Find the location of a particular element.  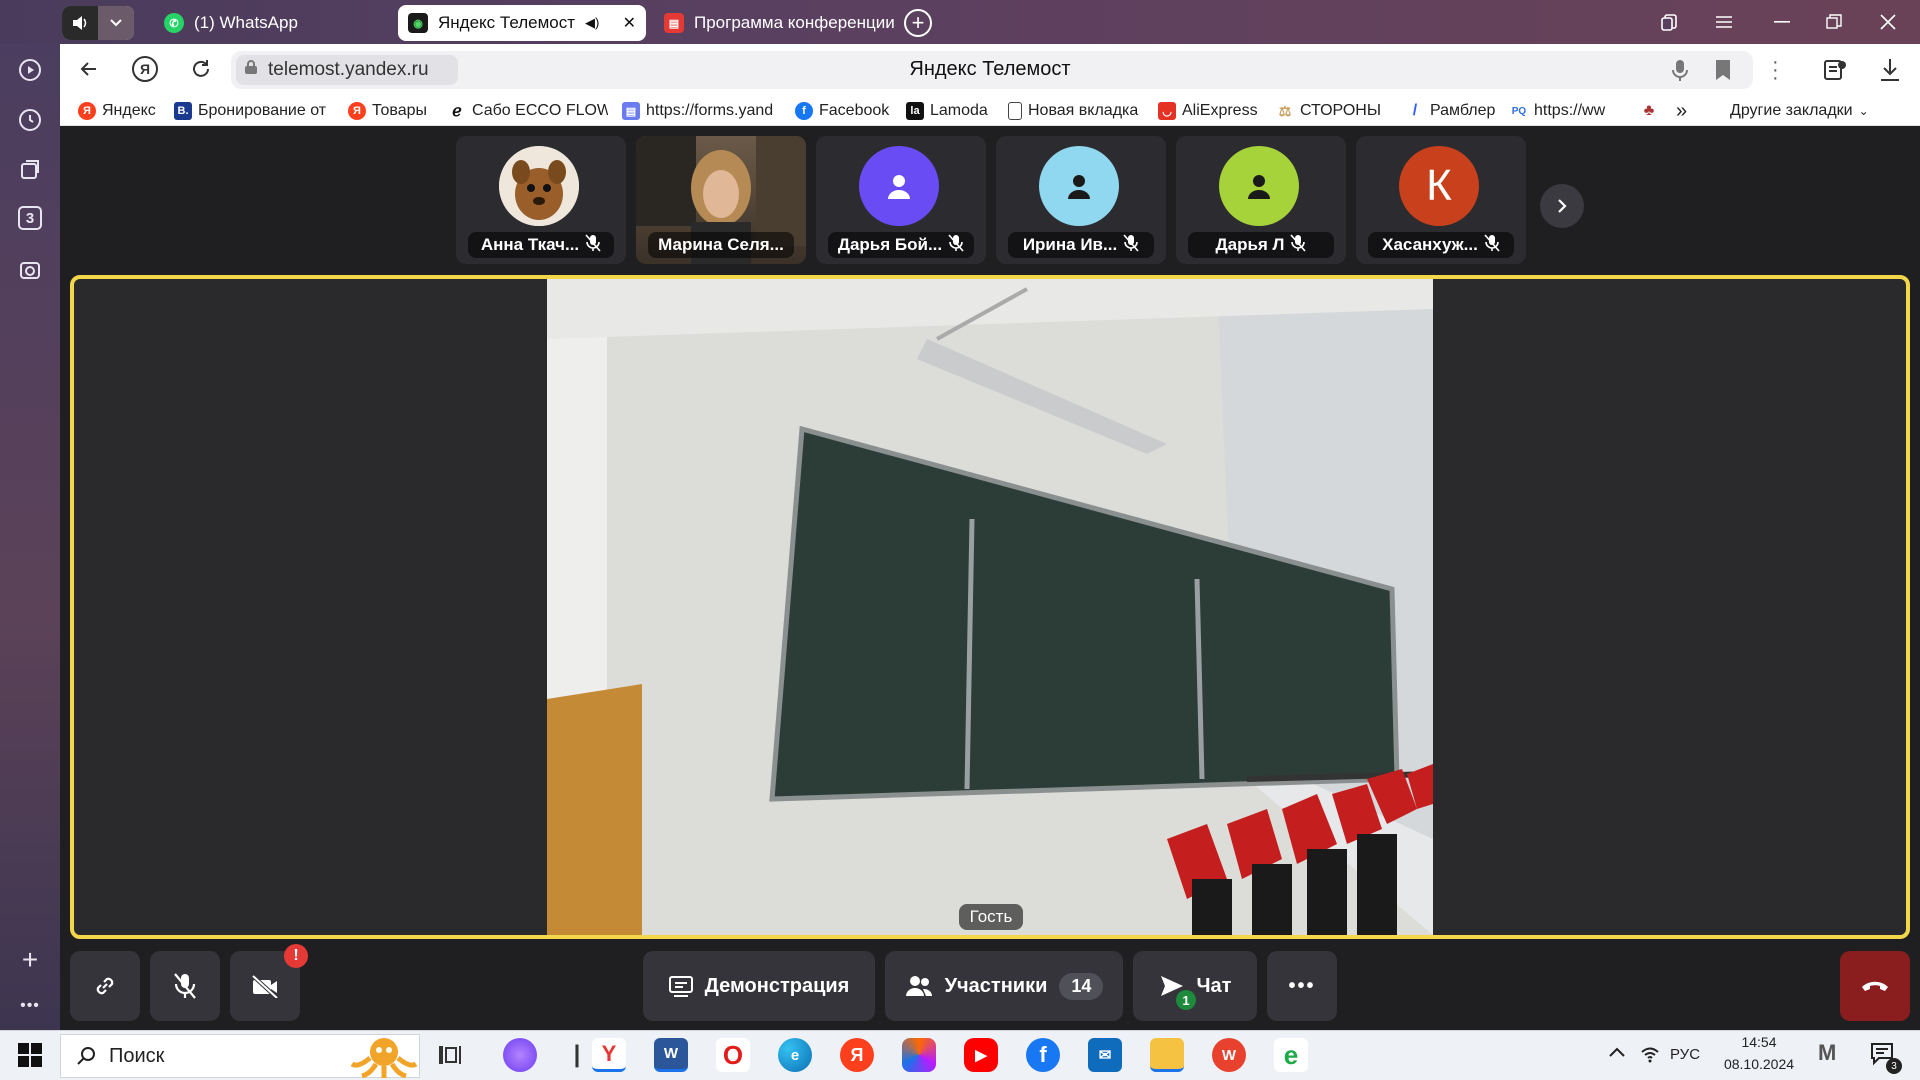

bookmark-ecco: ℯ Сабо ECCO FLOW is located at coordinates (528, 111).